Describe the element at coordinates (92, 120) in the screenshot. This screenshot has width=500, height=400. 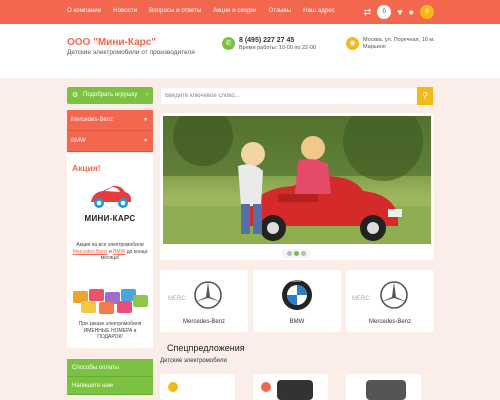
I see `category-label: Mercedes-Benz` at that location.